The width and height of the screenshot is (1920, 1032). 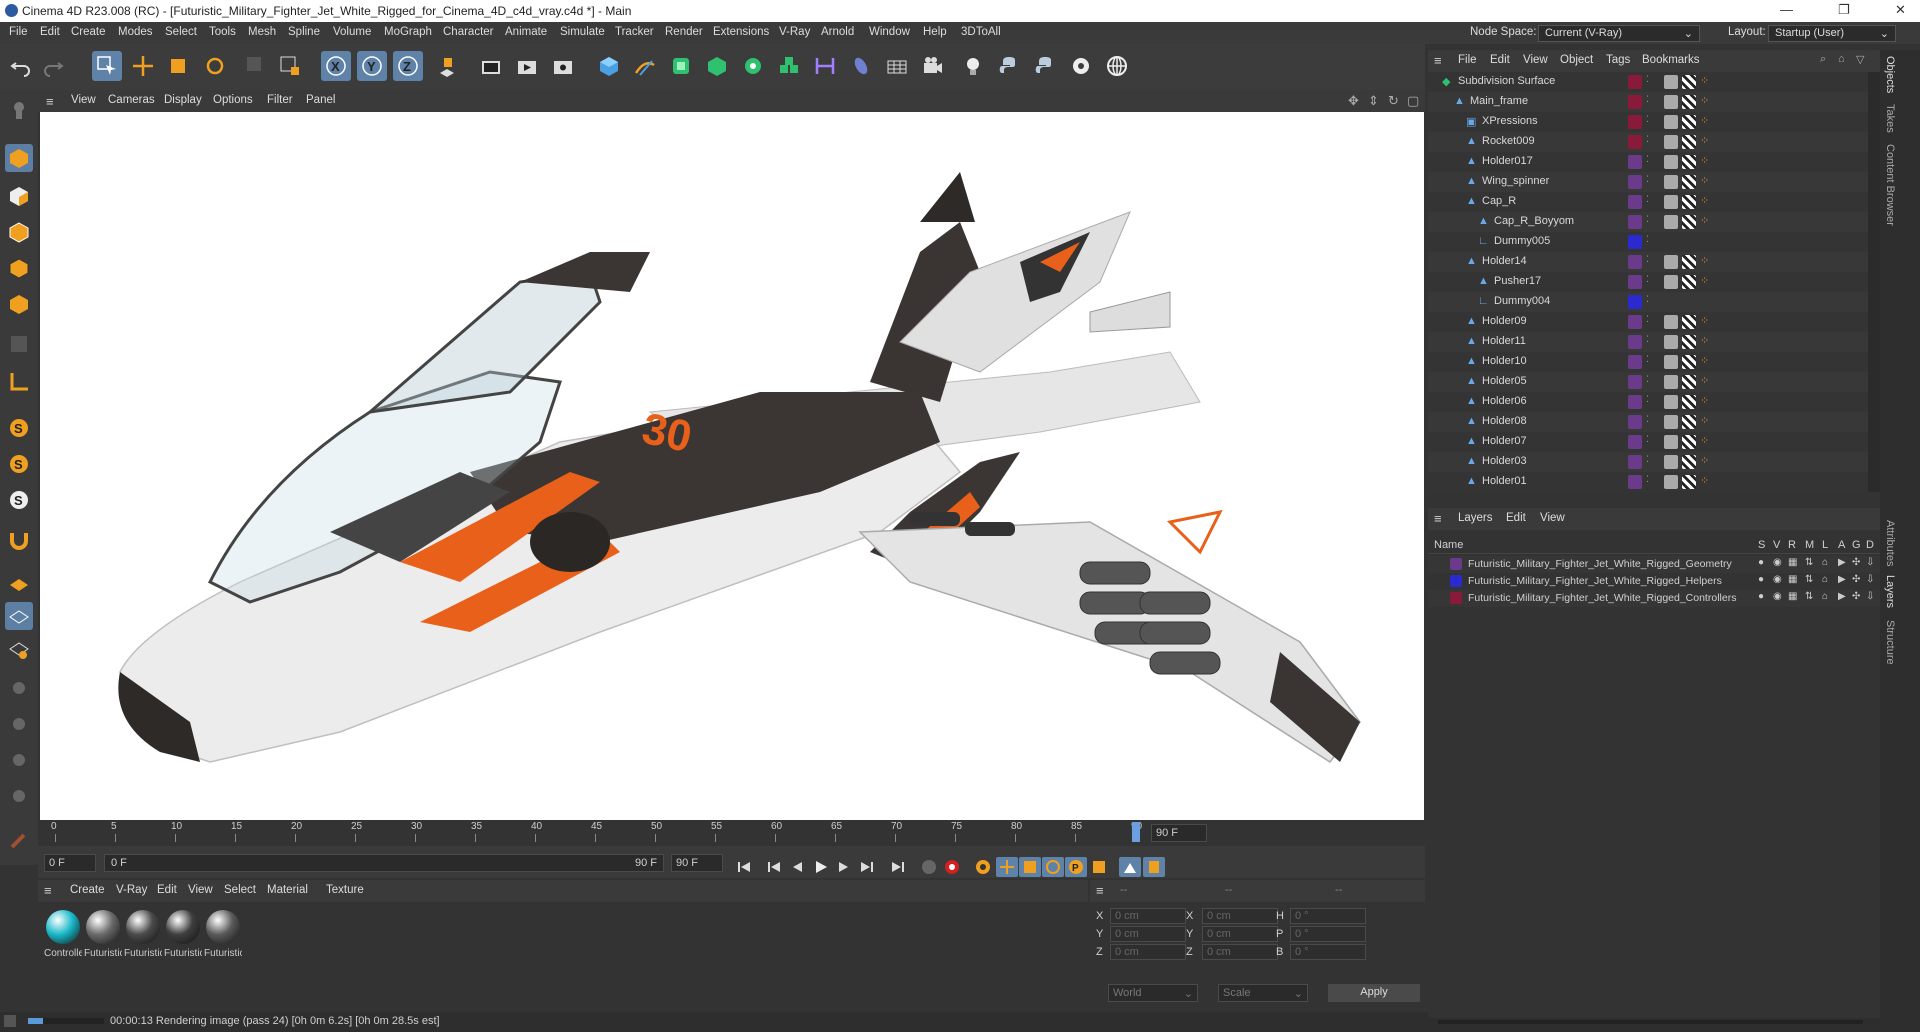 What do you see at coordinates (19, 760) in the screenshot?
I see `symmetry-button` at bounding box center [19, 760].